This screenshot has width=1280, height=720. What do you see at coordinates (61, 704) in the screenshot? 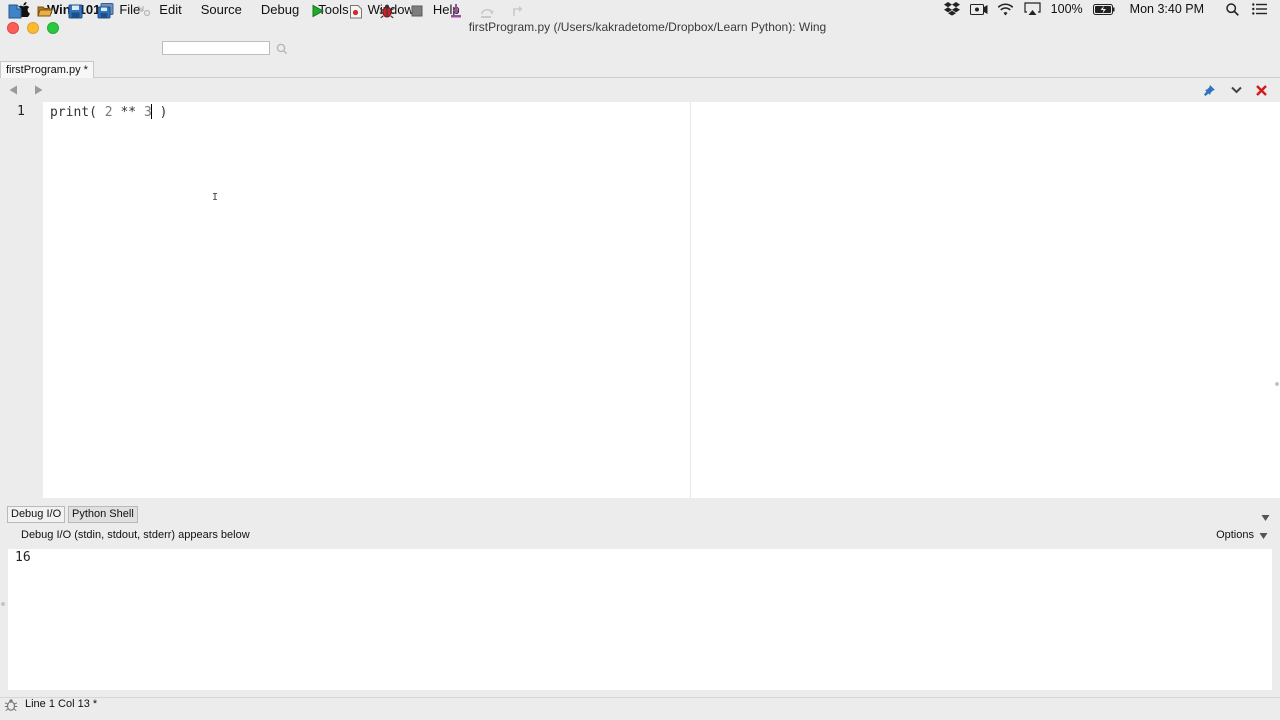
I see `cursor-position-status: Line 1 Col 13 *` at bounding box center [61, 704].